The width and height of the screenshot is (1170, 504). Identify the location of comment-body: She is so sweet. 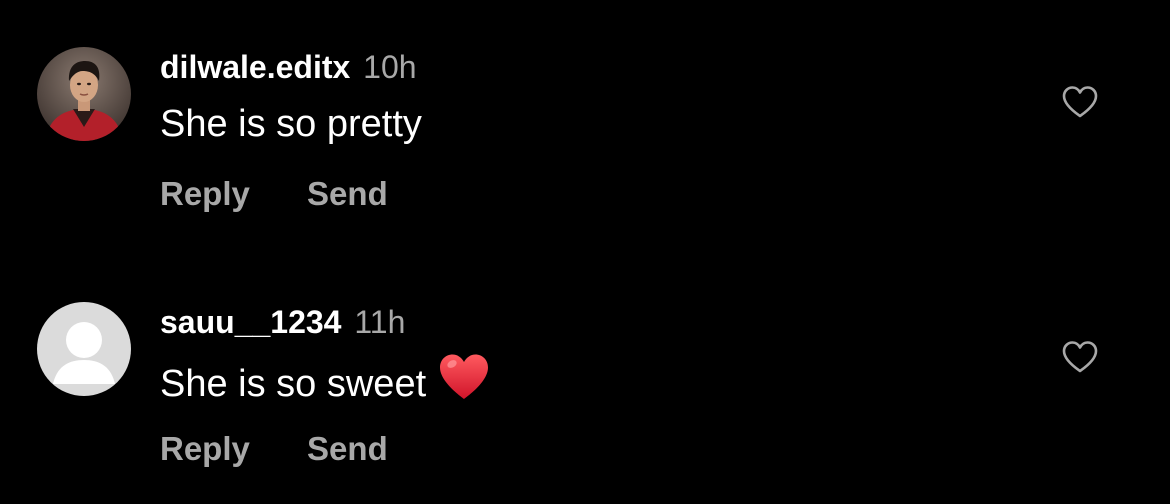
(293, 384).